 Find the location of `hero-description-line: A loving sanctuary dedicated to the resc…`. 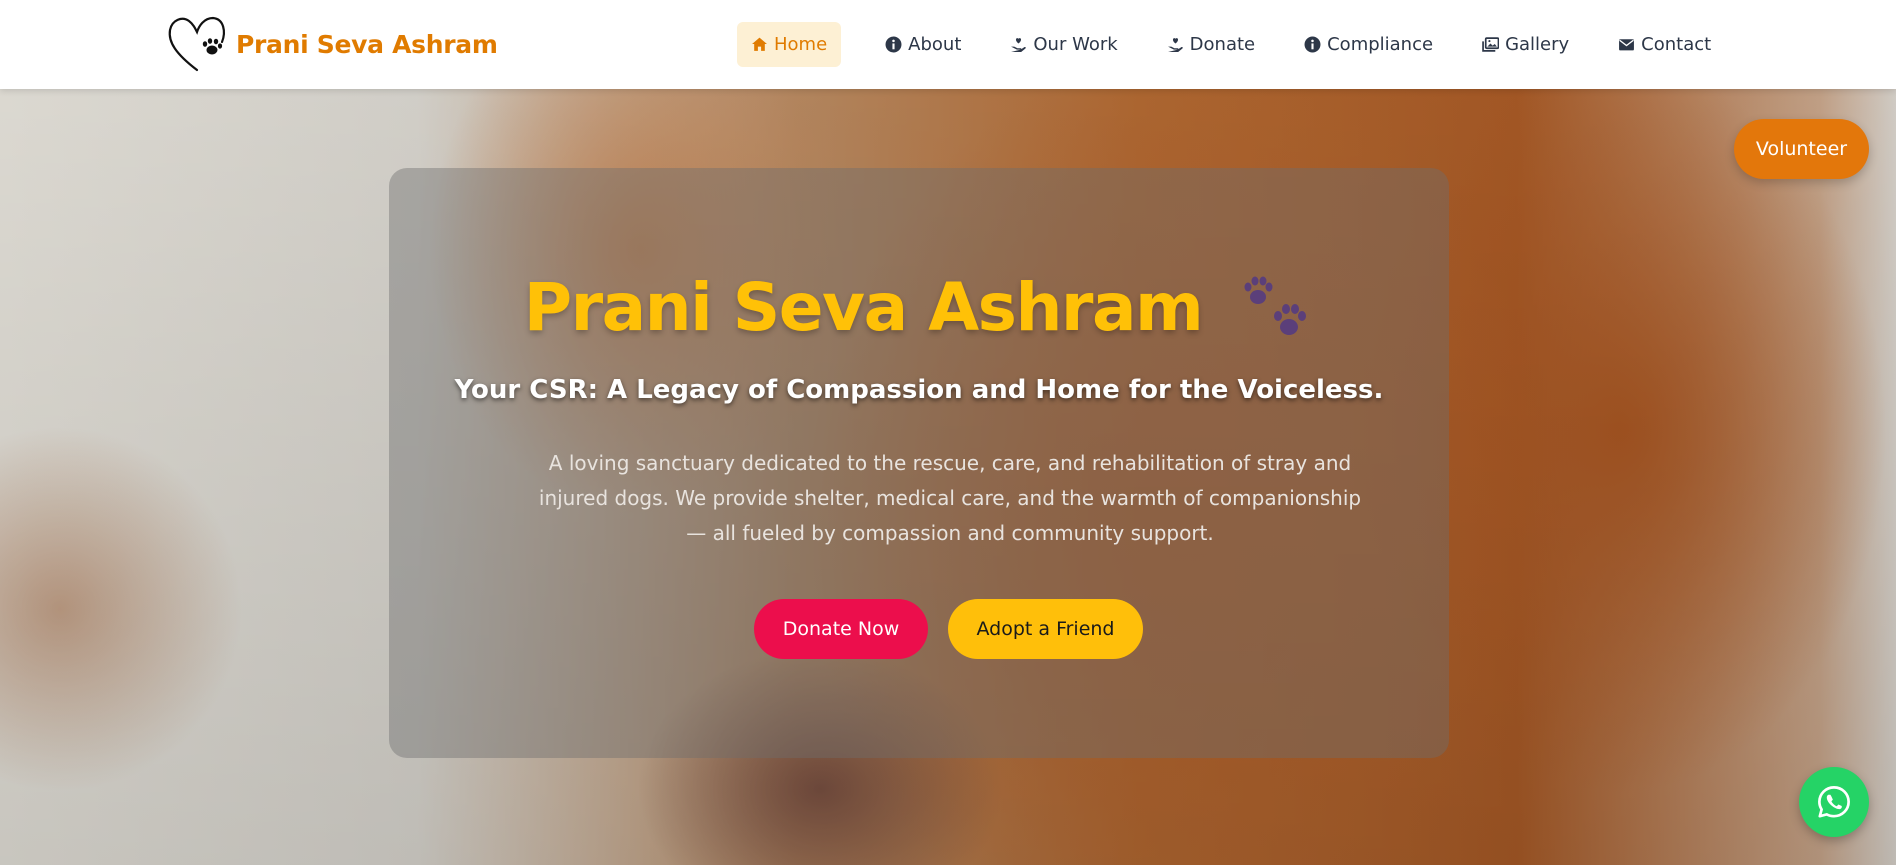

hero-description-line: A loving sanctuary dedicated to the resc… is located at coordinates (950, 463).